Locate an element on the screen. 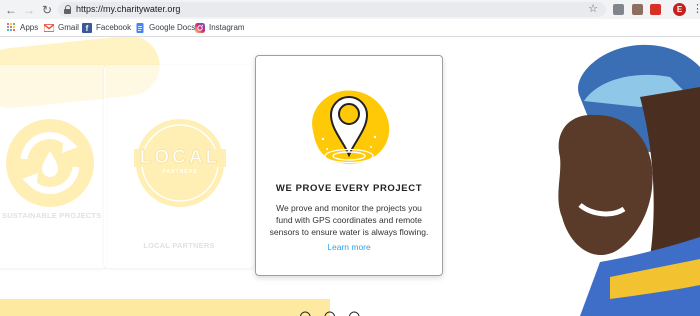 The height and width of the screenshot is (316, 700). facebook-icon: f is located at coordinates (87, 27).